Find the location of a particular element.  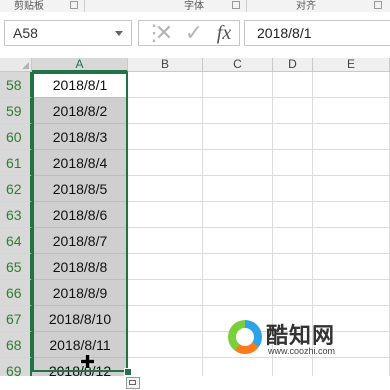

watermark: 酷知网 www.coozhi.com is located at coordinates (308, 338).